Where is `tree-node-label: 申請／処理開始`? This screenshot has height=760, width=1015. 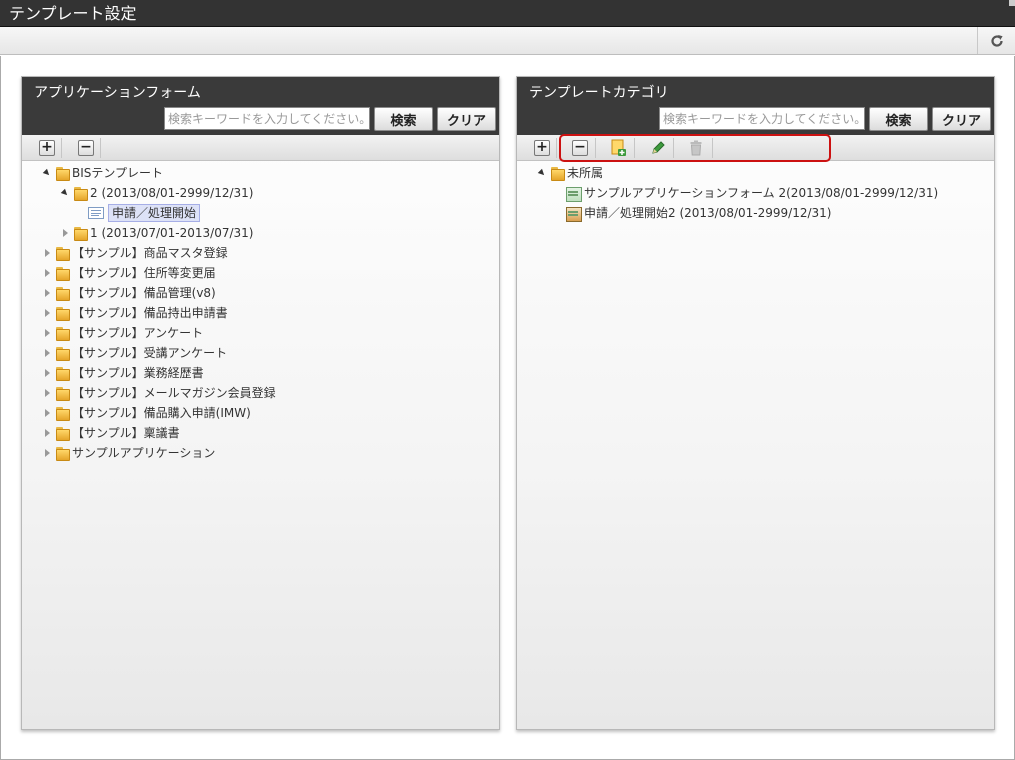
tree-node-label: 申請／処理開始 is located at coordinates (154, 213).